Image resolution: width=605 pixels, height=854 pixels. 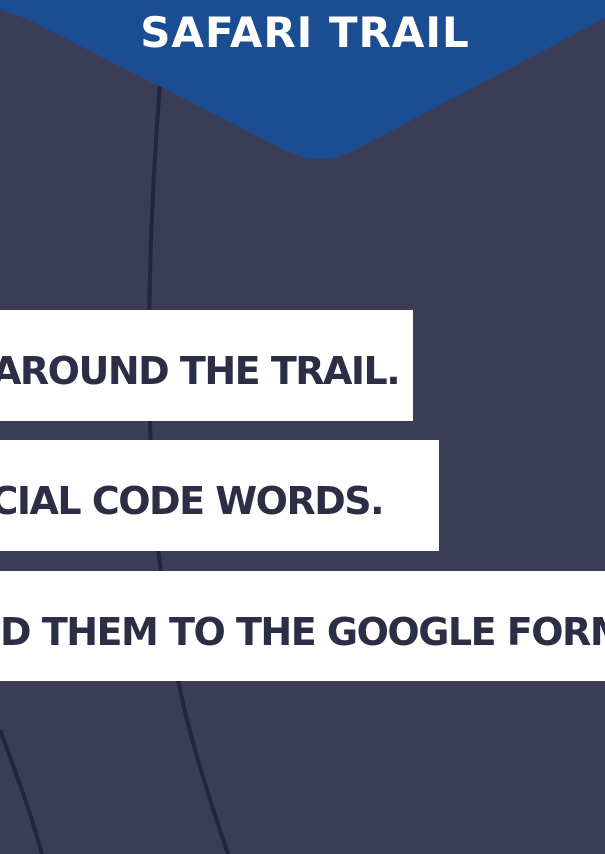 I want to click on trail-line, so click(x=22, y=791).